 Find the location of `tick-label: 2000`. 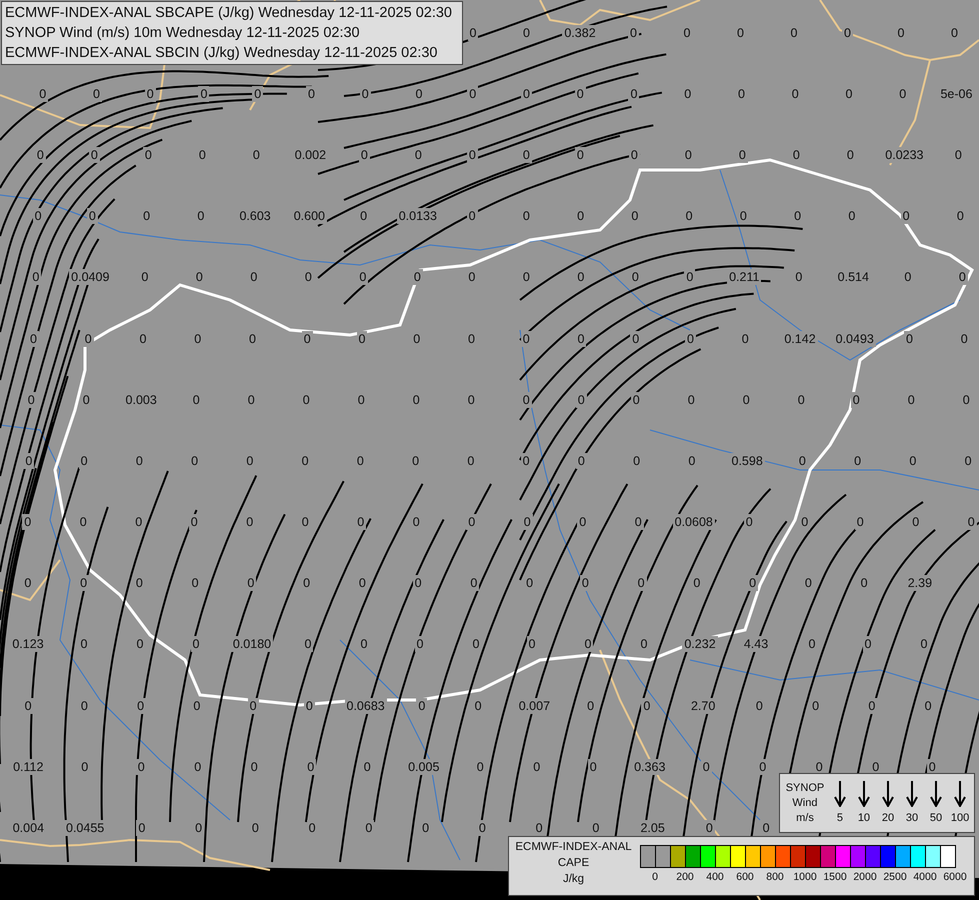

tick-label: 2000 is located at coordinates (865, 877).